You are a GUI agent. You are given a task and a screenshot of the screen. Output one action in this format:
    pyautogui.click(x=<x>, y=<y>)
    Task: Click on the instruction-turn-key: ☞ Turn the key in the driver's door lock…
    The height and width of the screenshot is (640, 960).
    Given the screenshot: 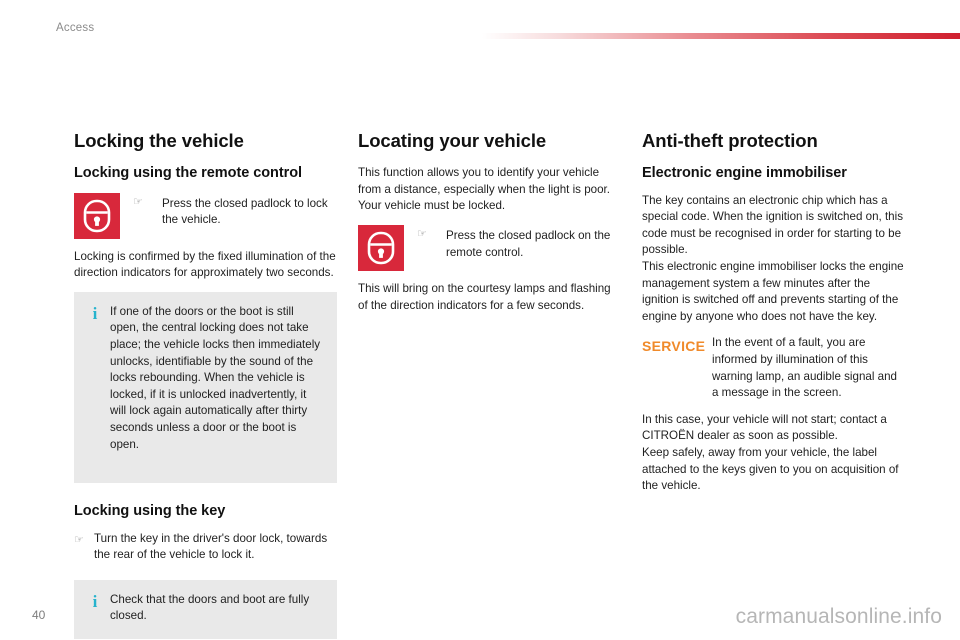 What is the action you would take?
    pyautogui.click(x=205, y=547)
    